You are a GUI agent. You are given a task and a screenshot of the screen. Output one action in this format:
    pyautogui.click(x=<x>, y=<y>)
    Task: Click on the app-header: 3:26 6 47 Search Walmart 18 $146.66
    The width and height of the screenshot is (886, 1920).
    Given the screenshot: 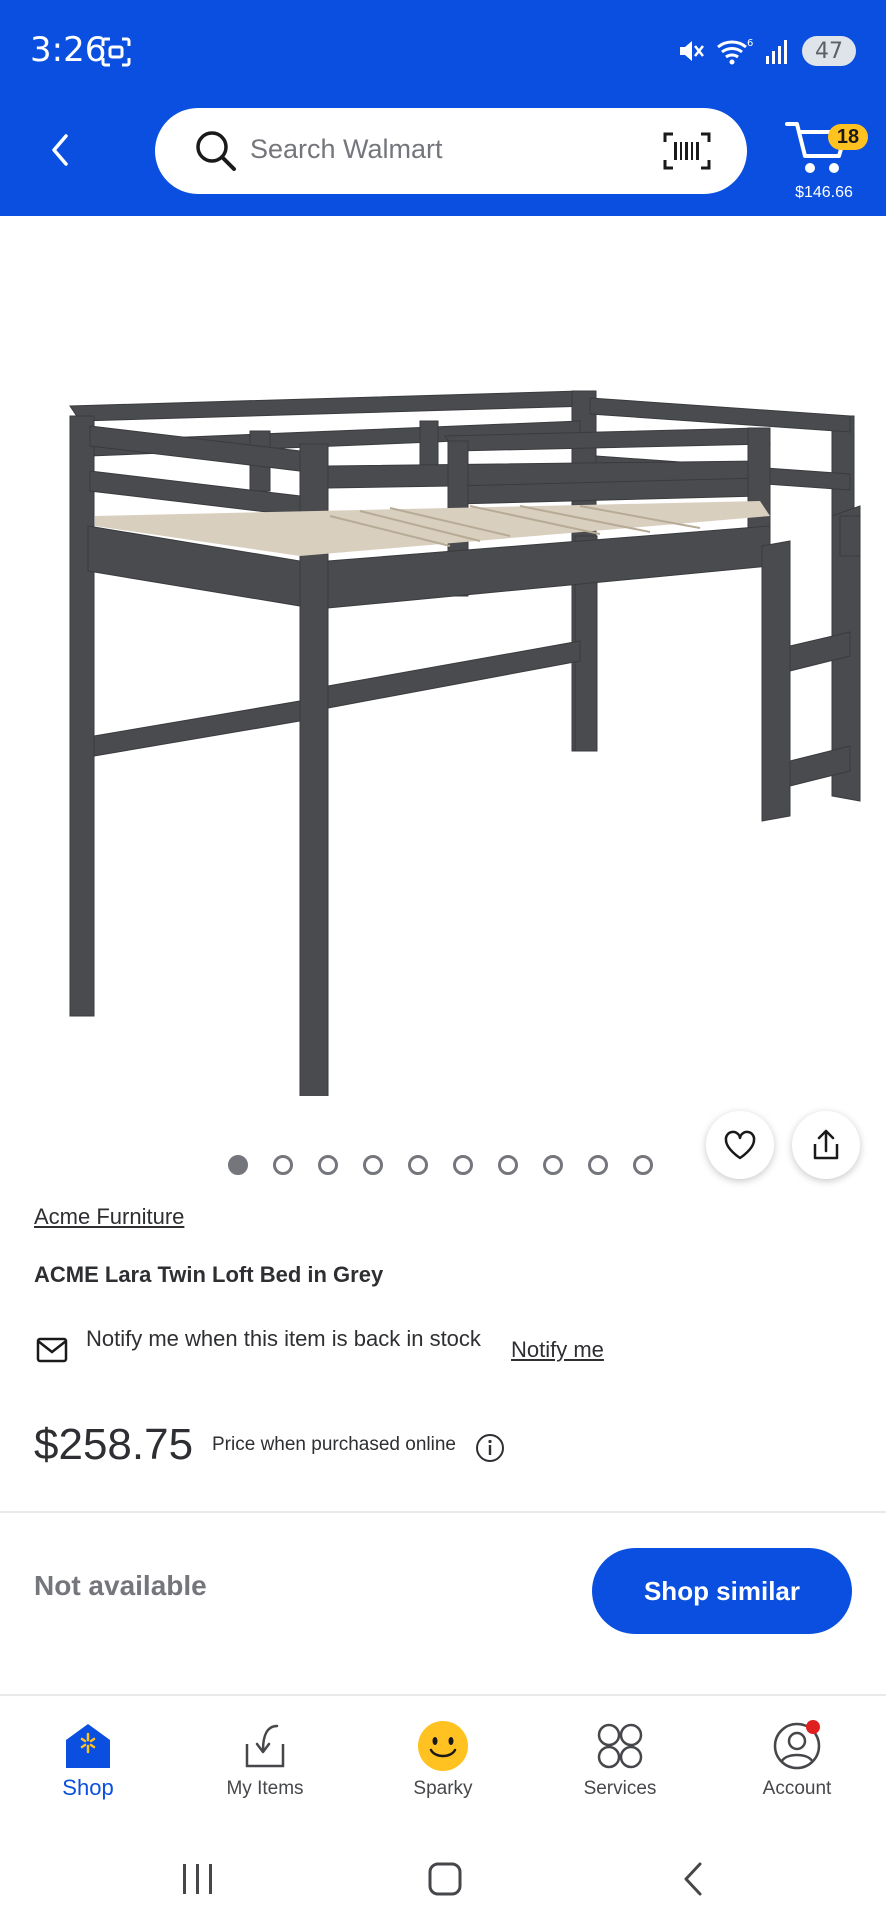 What is the action you would take?
    pyautogui.click(x=443, y=108)
    